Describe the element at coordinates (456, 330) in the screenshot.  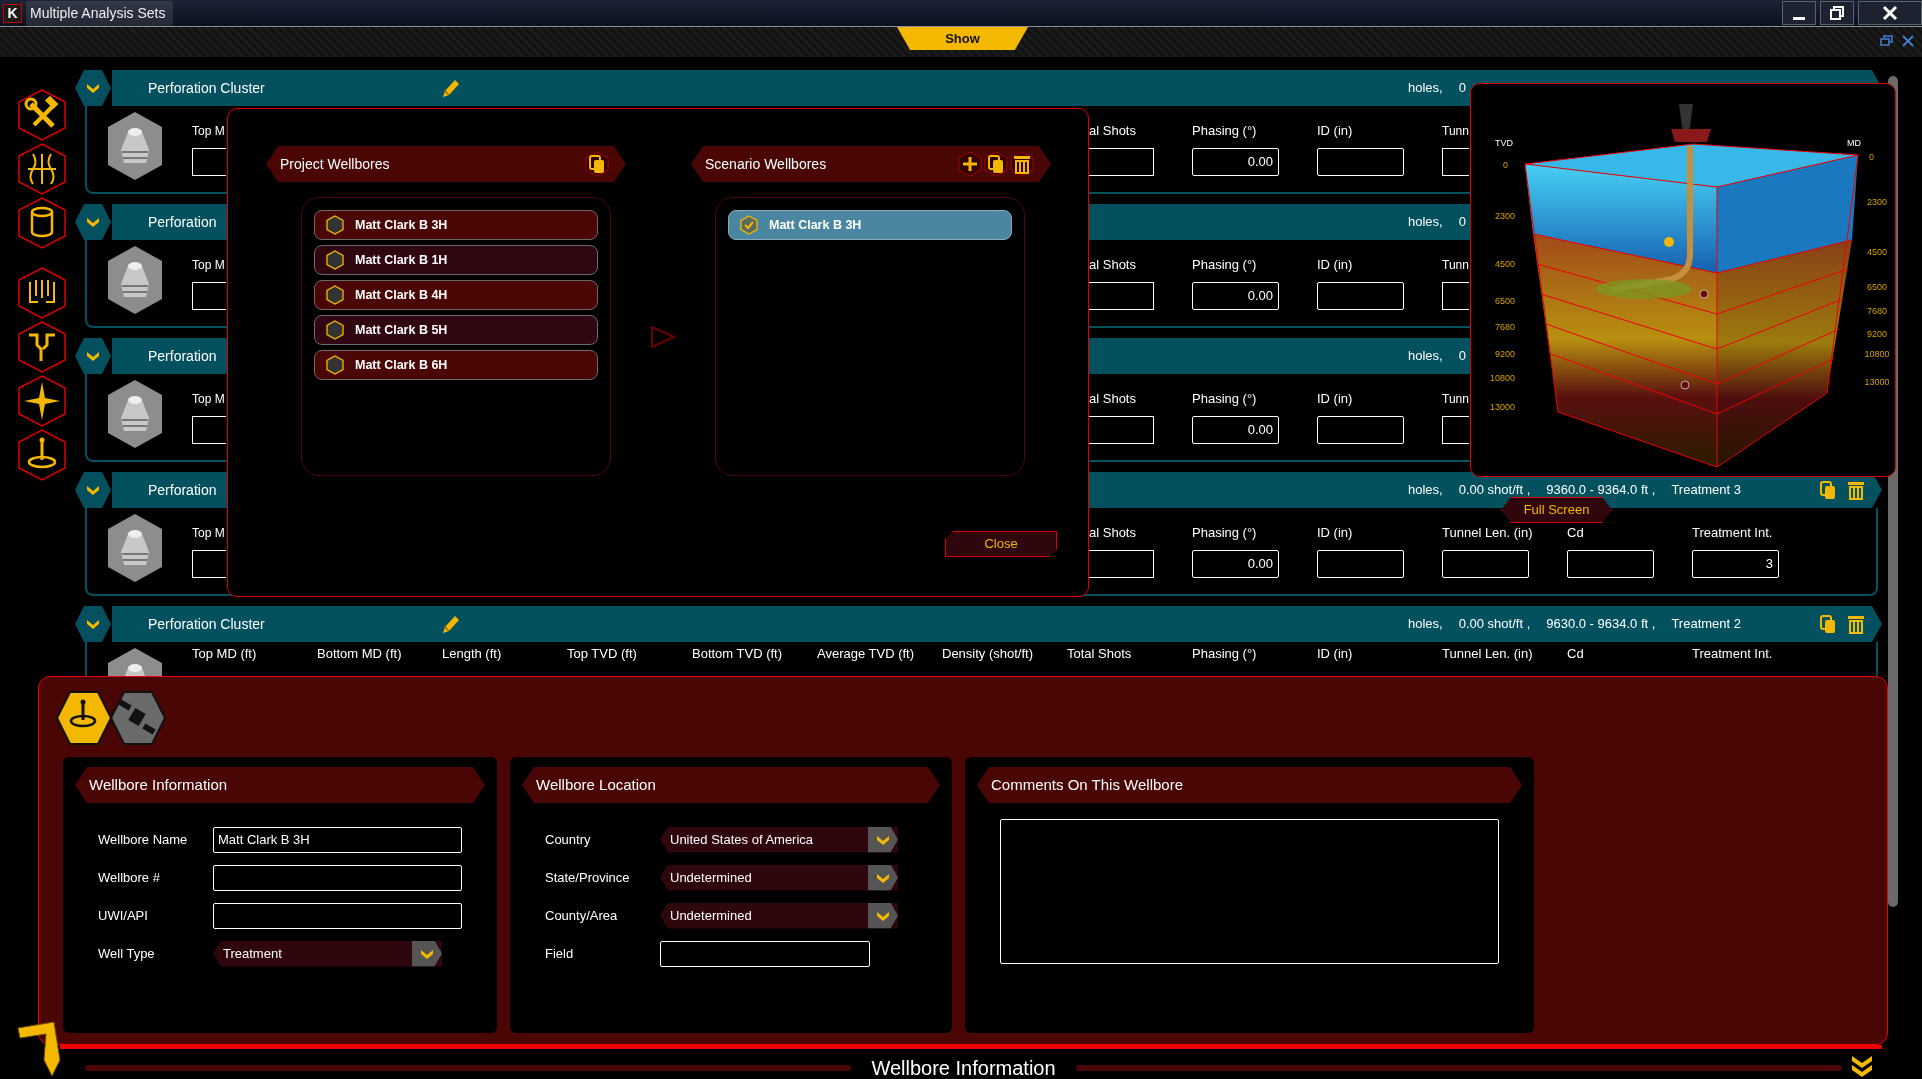
I see `wellbore-item: Matt Clark B 5H` at that location.